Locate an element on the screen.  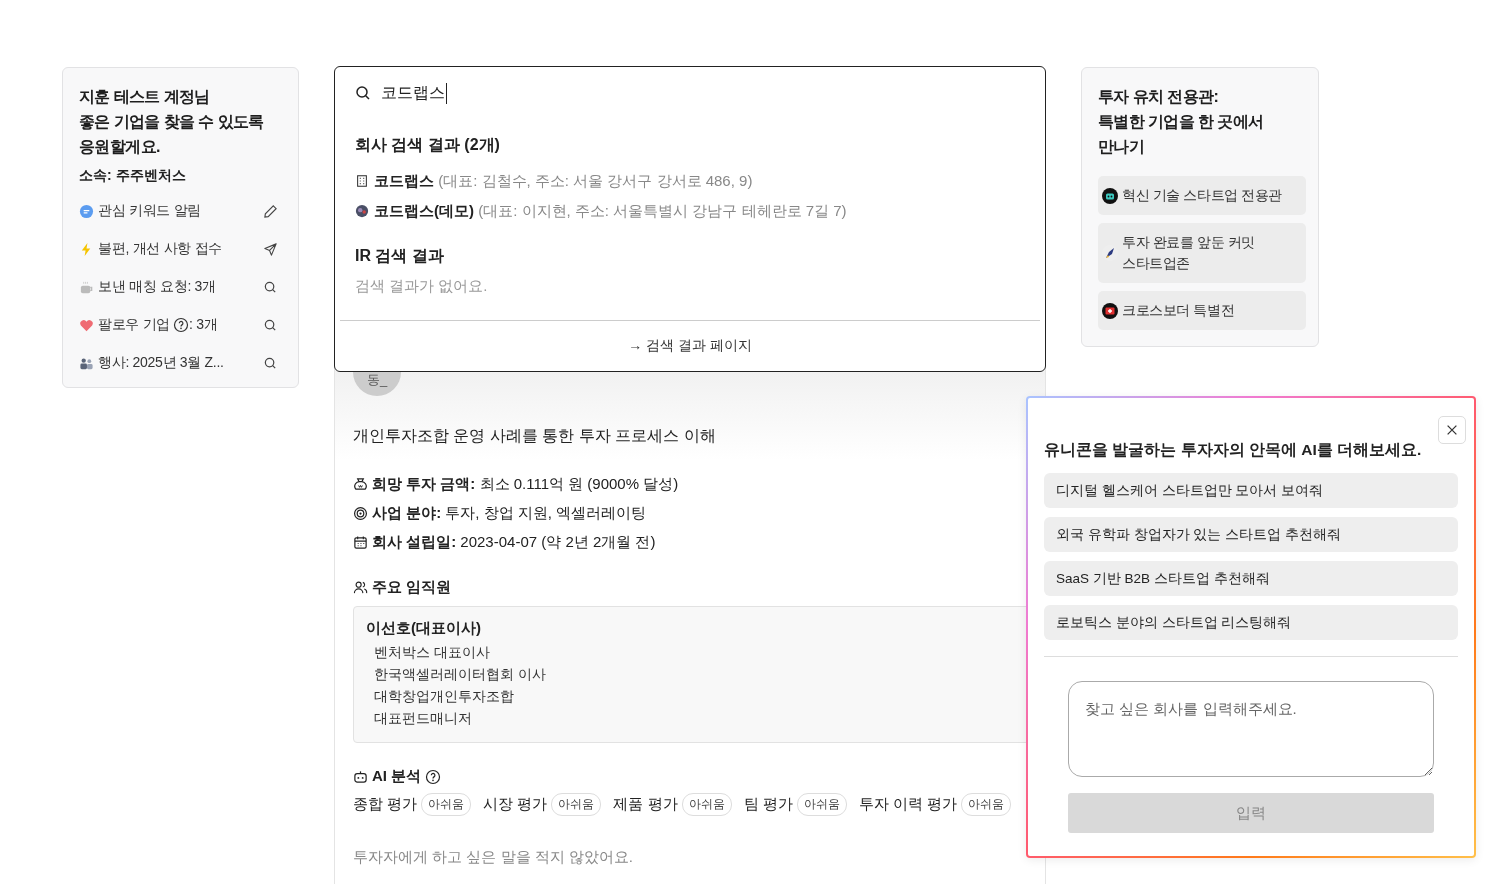
staff-role: 대표펀드매니저 is located at coordinates (423, 719).